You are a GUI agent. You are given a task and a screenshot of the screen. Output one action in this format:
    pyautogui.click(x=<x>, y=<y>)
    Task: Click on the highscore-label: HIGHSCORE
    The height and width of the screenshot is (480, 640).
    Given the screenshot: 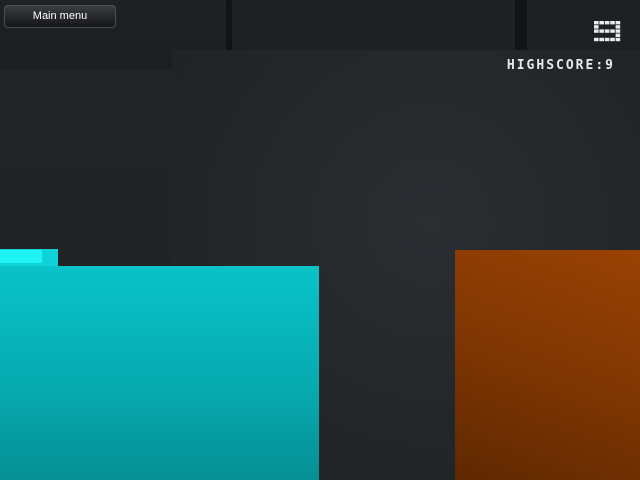 What is the action you would take?
    pyautogui.click(x=551, y=65)
    